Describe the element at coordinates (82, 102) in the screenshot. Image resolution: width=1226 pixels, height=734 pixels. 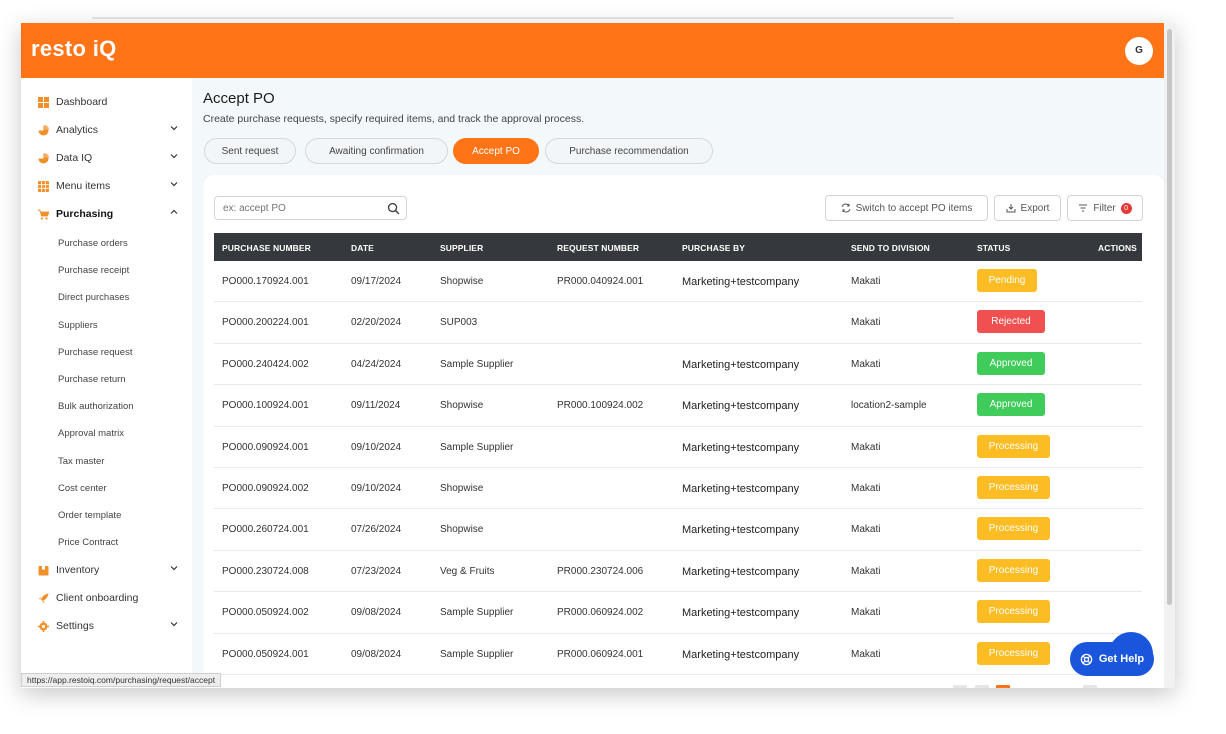
I see `sidebar-item-label: Dashboard` at that location.